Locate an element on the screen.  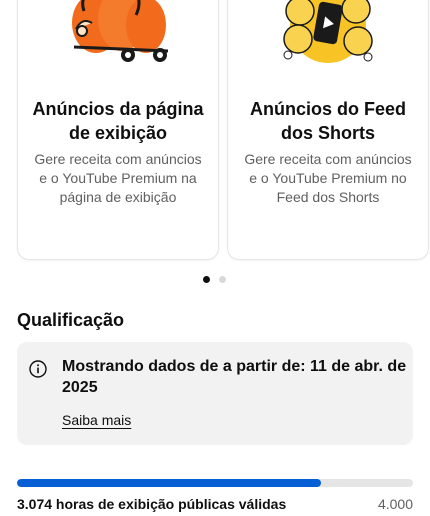
card-title: Anúncios do Feed dos Shorts is located at coordinates (327, 121).